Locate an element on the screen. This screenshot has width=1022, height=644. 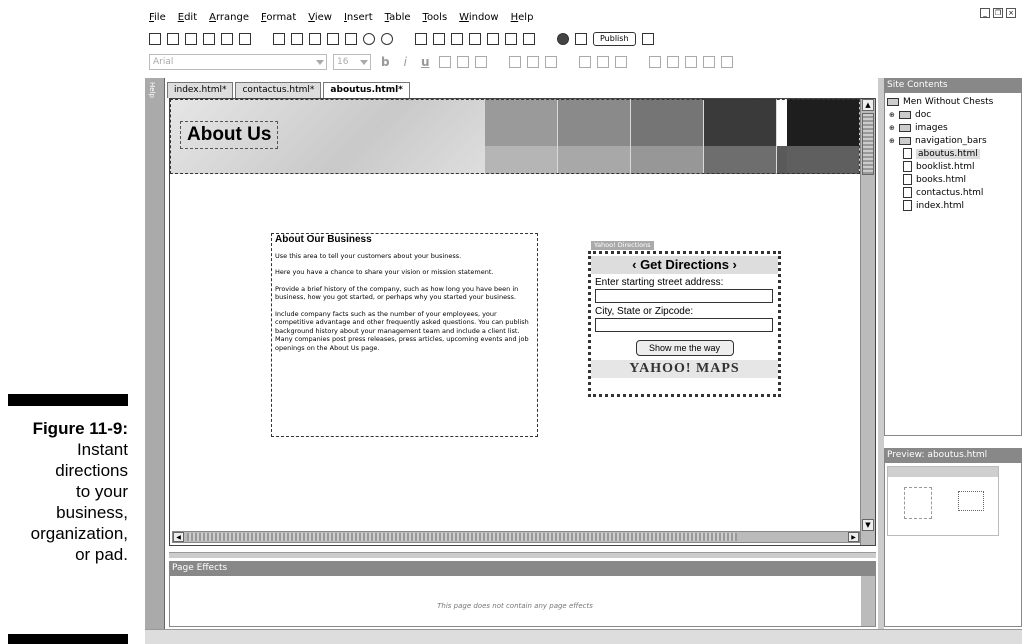
home-icon is located at coordinates (647, 39).